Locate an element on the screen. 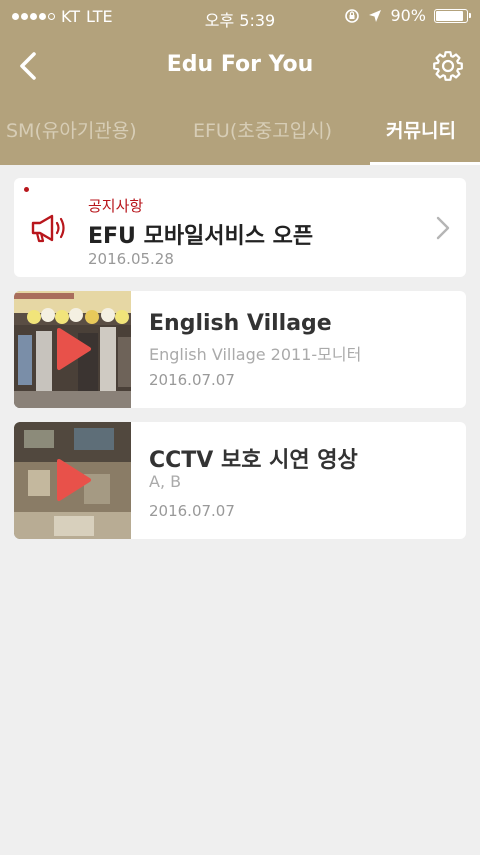  nav-bar: Edu For You is located at coordinates (240, 66).